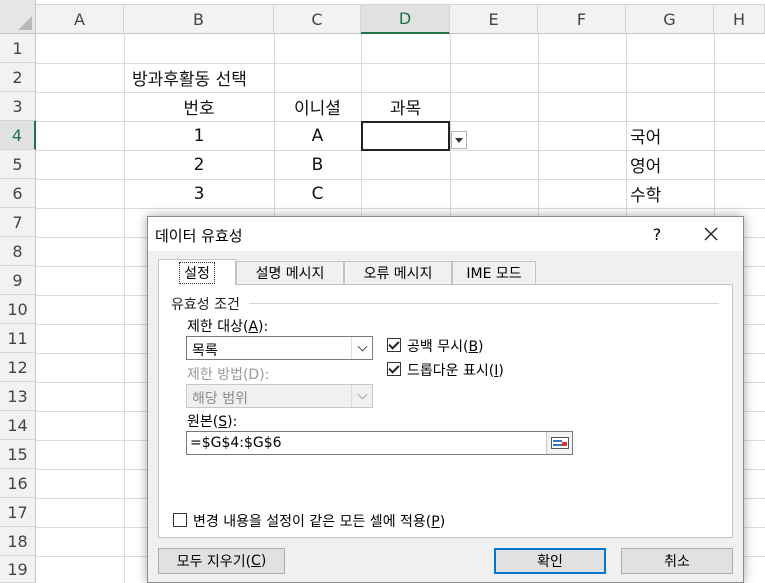  Describe the element at coordinates (18, 135) in the screenshot. I see `row-header-4: 4` at that location.